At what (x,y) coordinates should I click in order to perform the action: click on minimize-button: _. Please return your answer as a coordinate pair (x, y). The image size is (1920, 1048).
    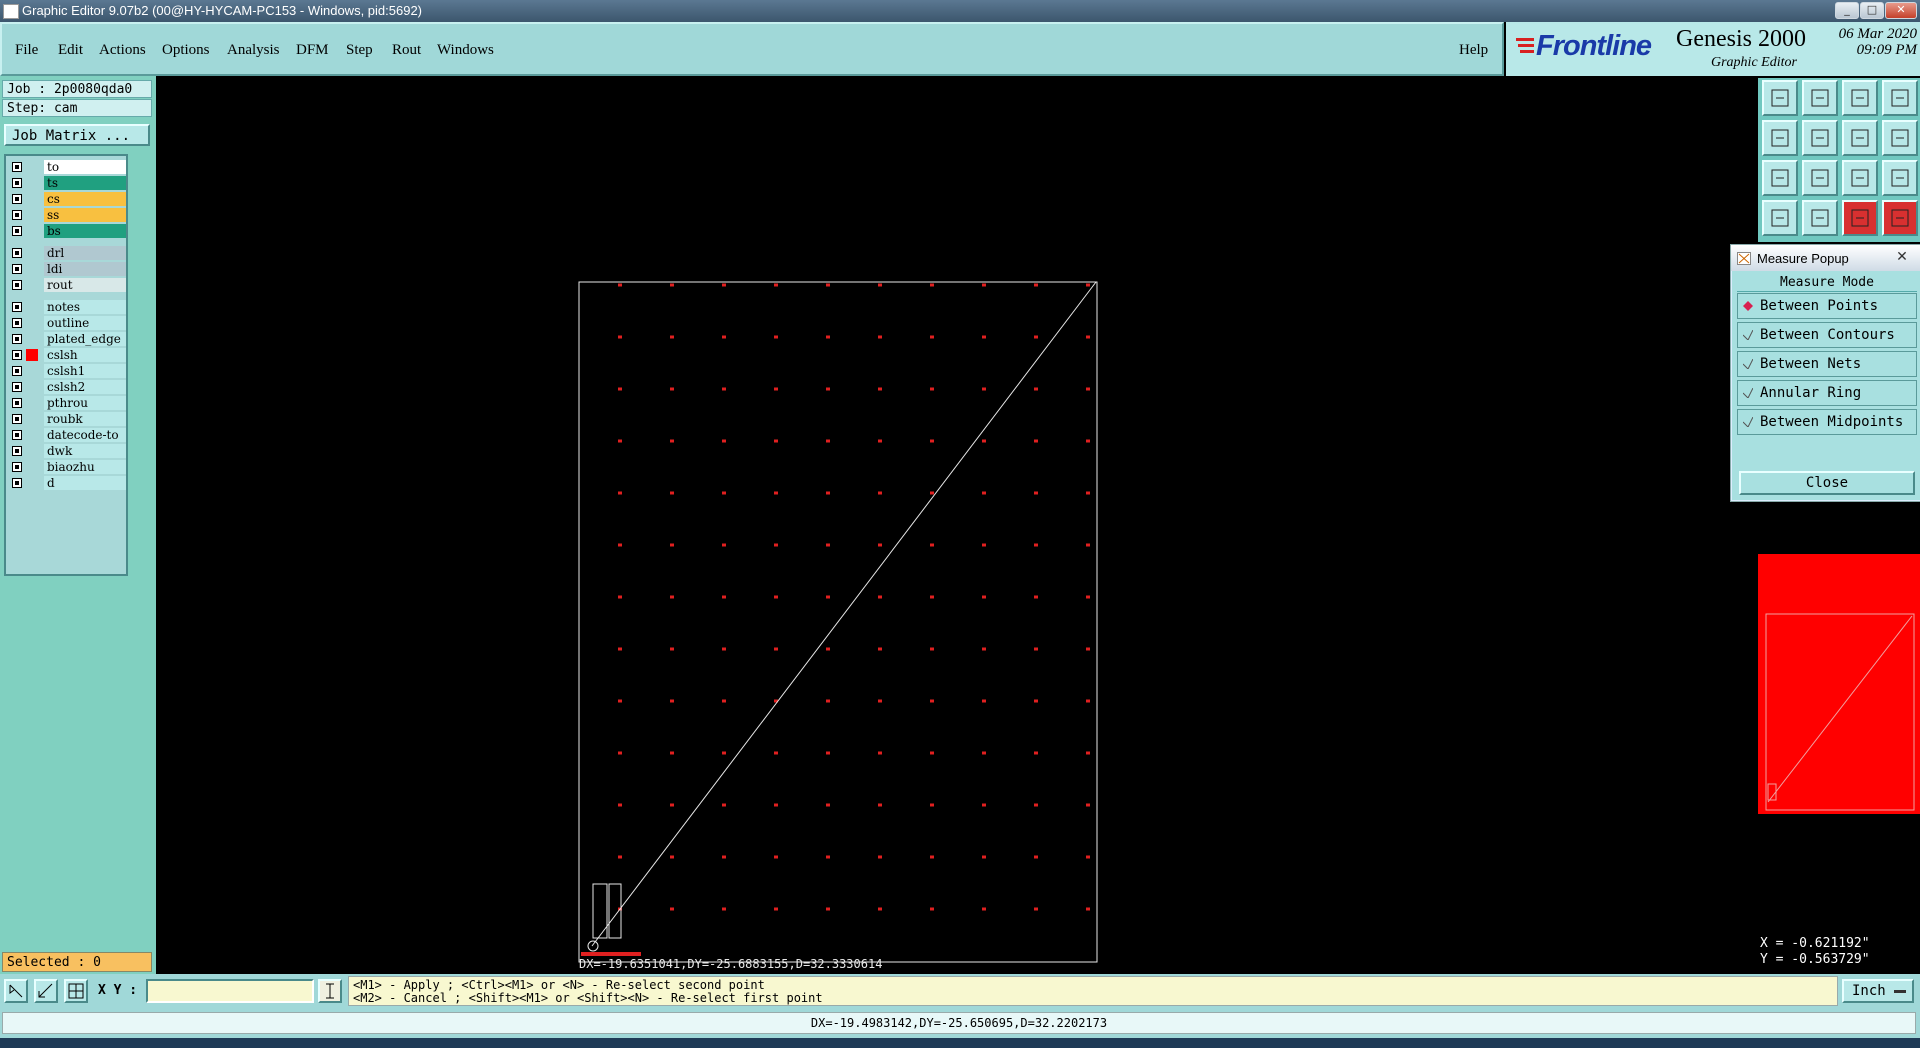
    Looking at the image, I should click on (1847, 10).